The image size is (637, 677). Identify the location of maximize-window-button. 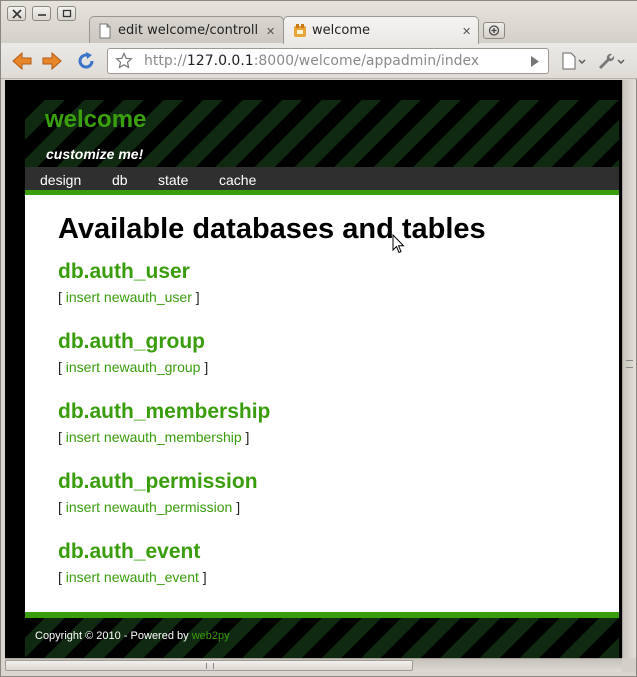
(66, 13).